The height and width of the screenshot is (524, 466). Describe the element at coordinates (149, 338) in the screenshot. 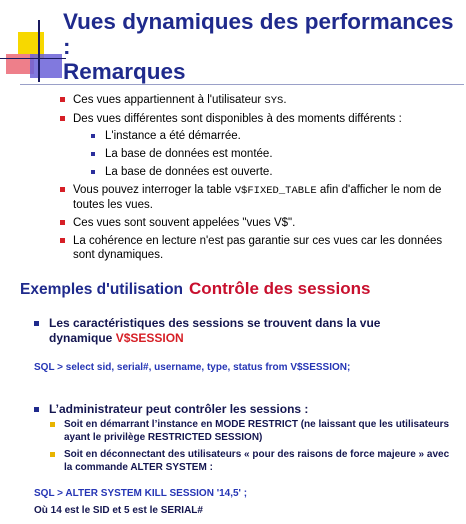

I see `view-name-highlight: V$SESSION` at that location.